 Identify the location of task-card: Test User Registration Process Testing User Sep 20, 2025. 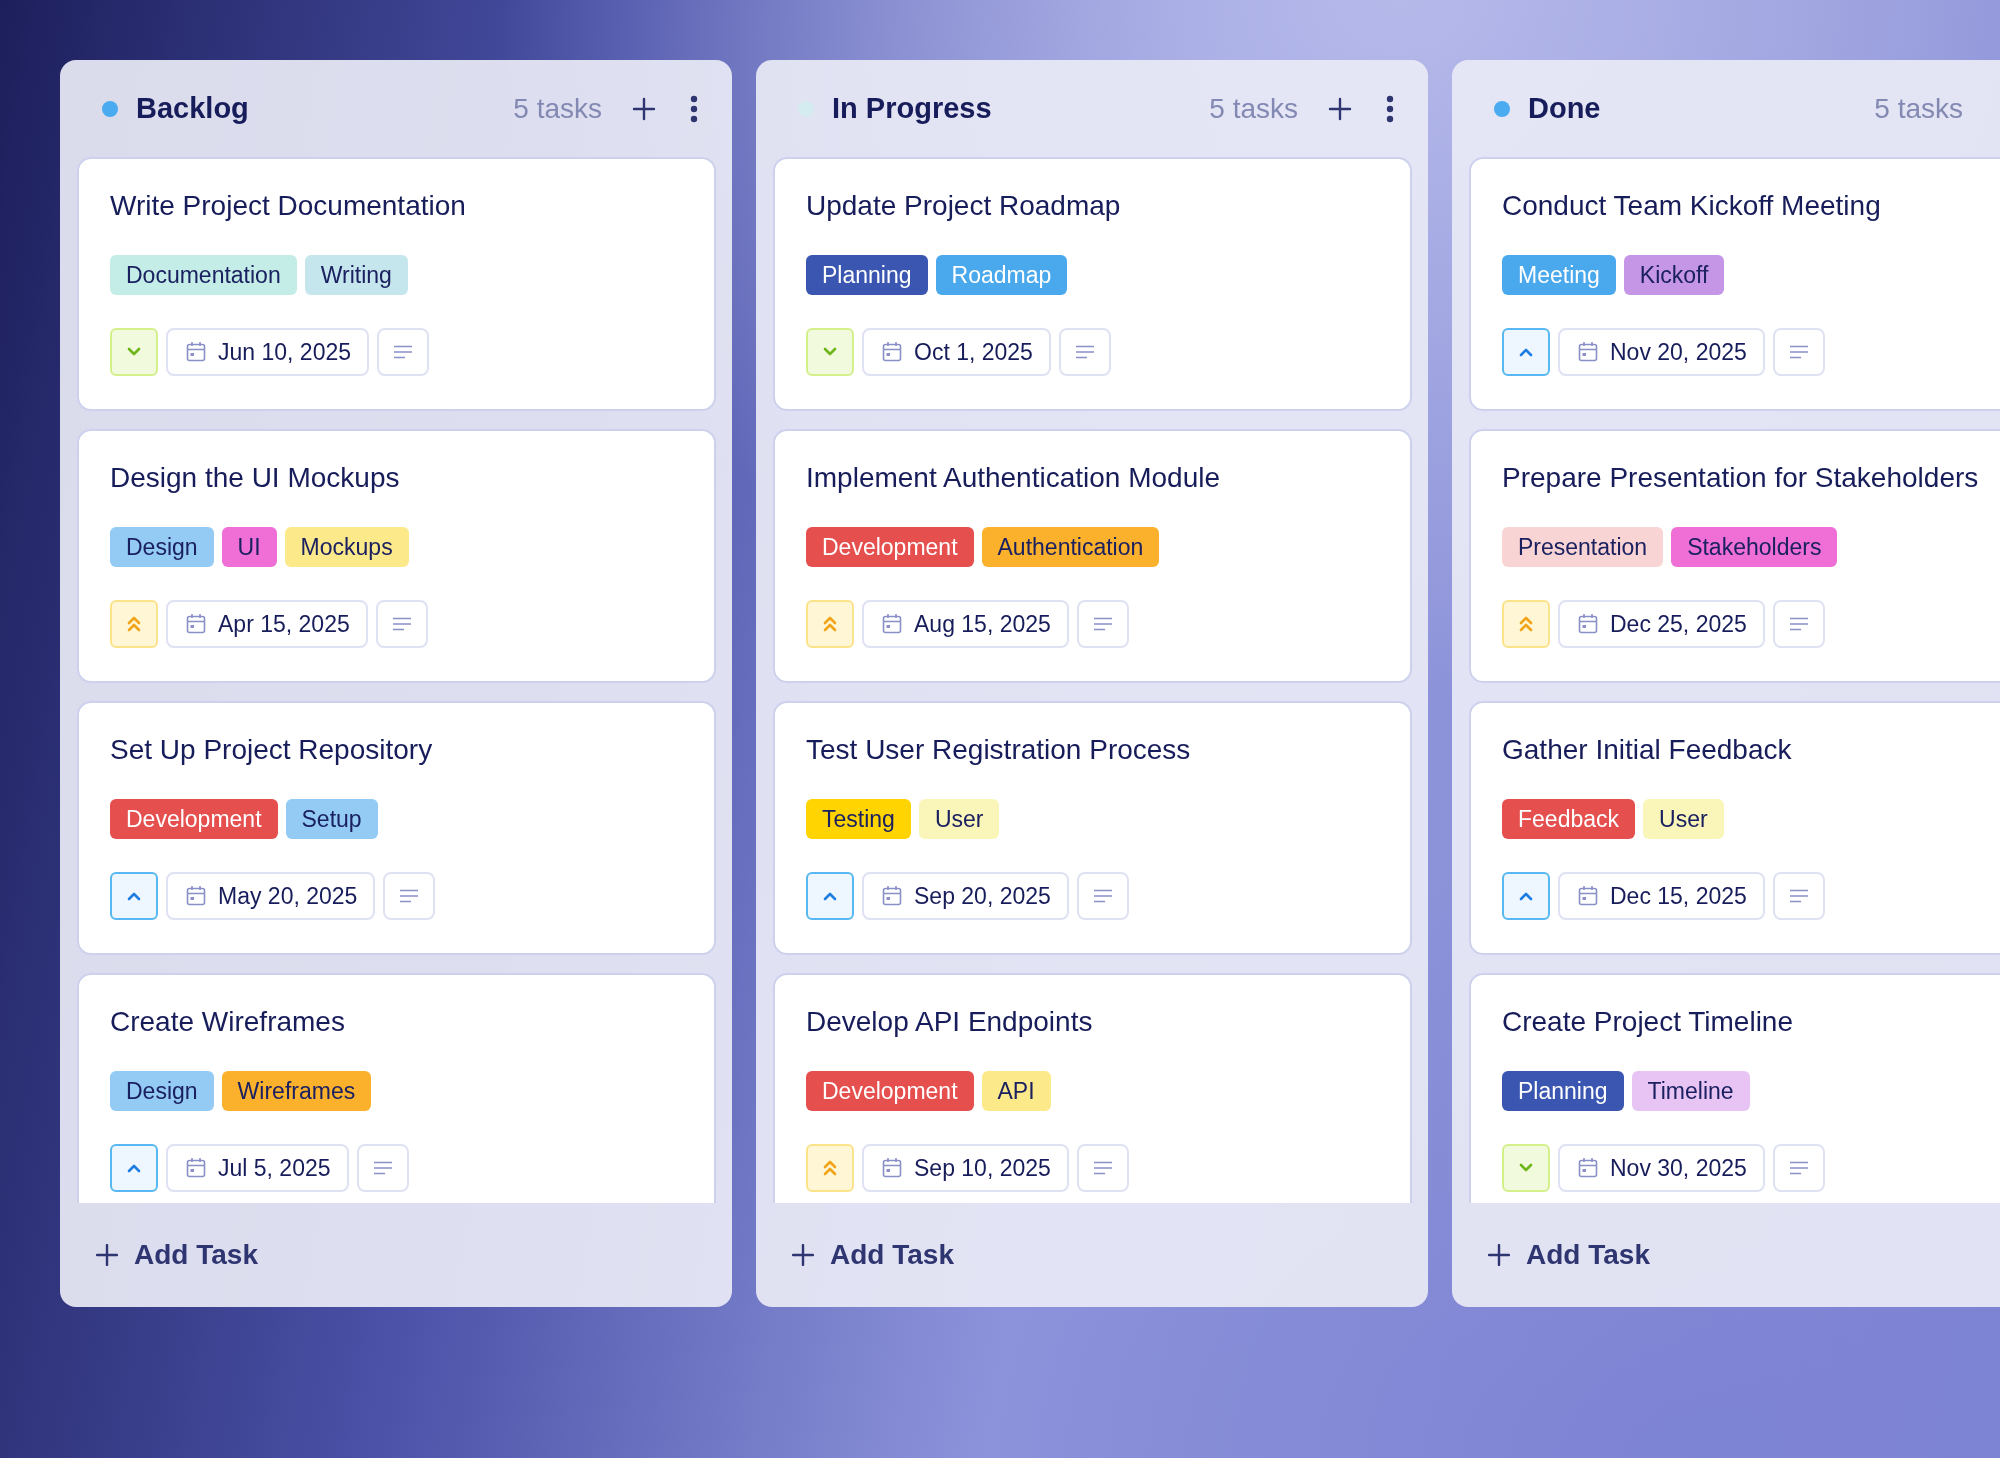
(1092, 828).